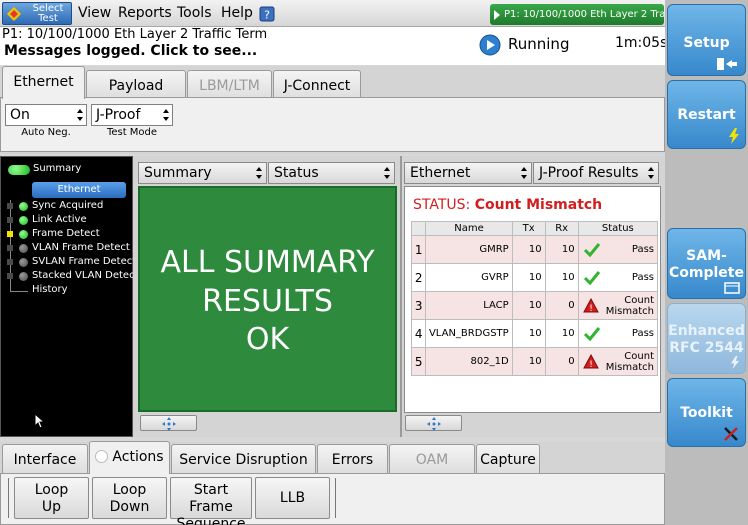 The image size is (748, 525). What do you see at coordinates (237, 13) in the screenshot?
I see `menu-help: Help` at bounding box center [237, 13].